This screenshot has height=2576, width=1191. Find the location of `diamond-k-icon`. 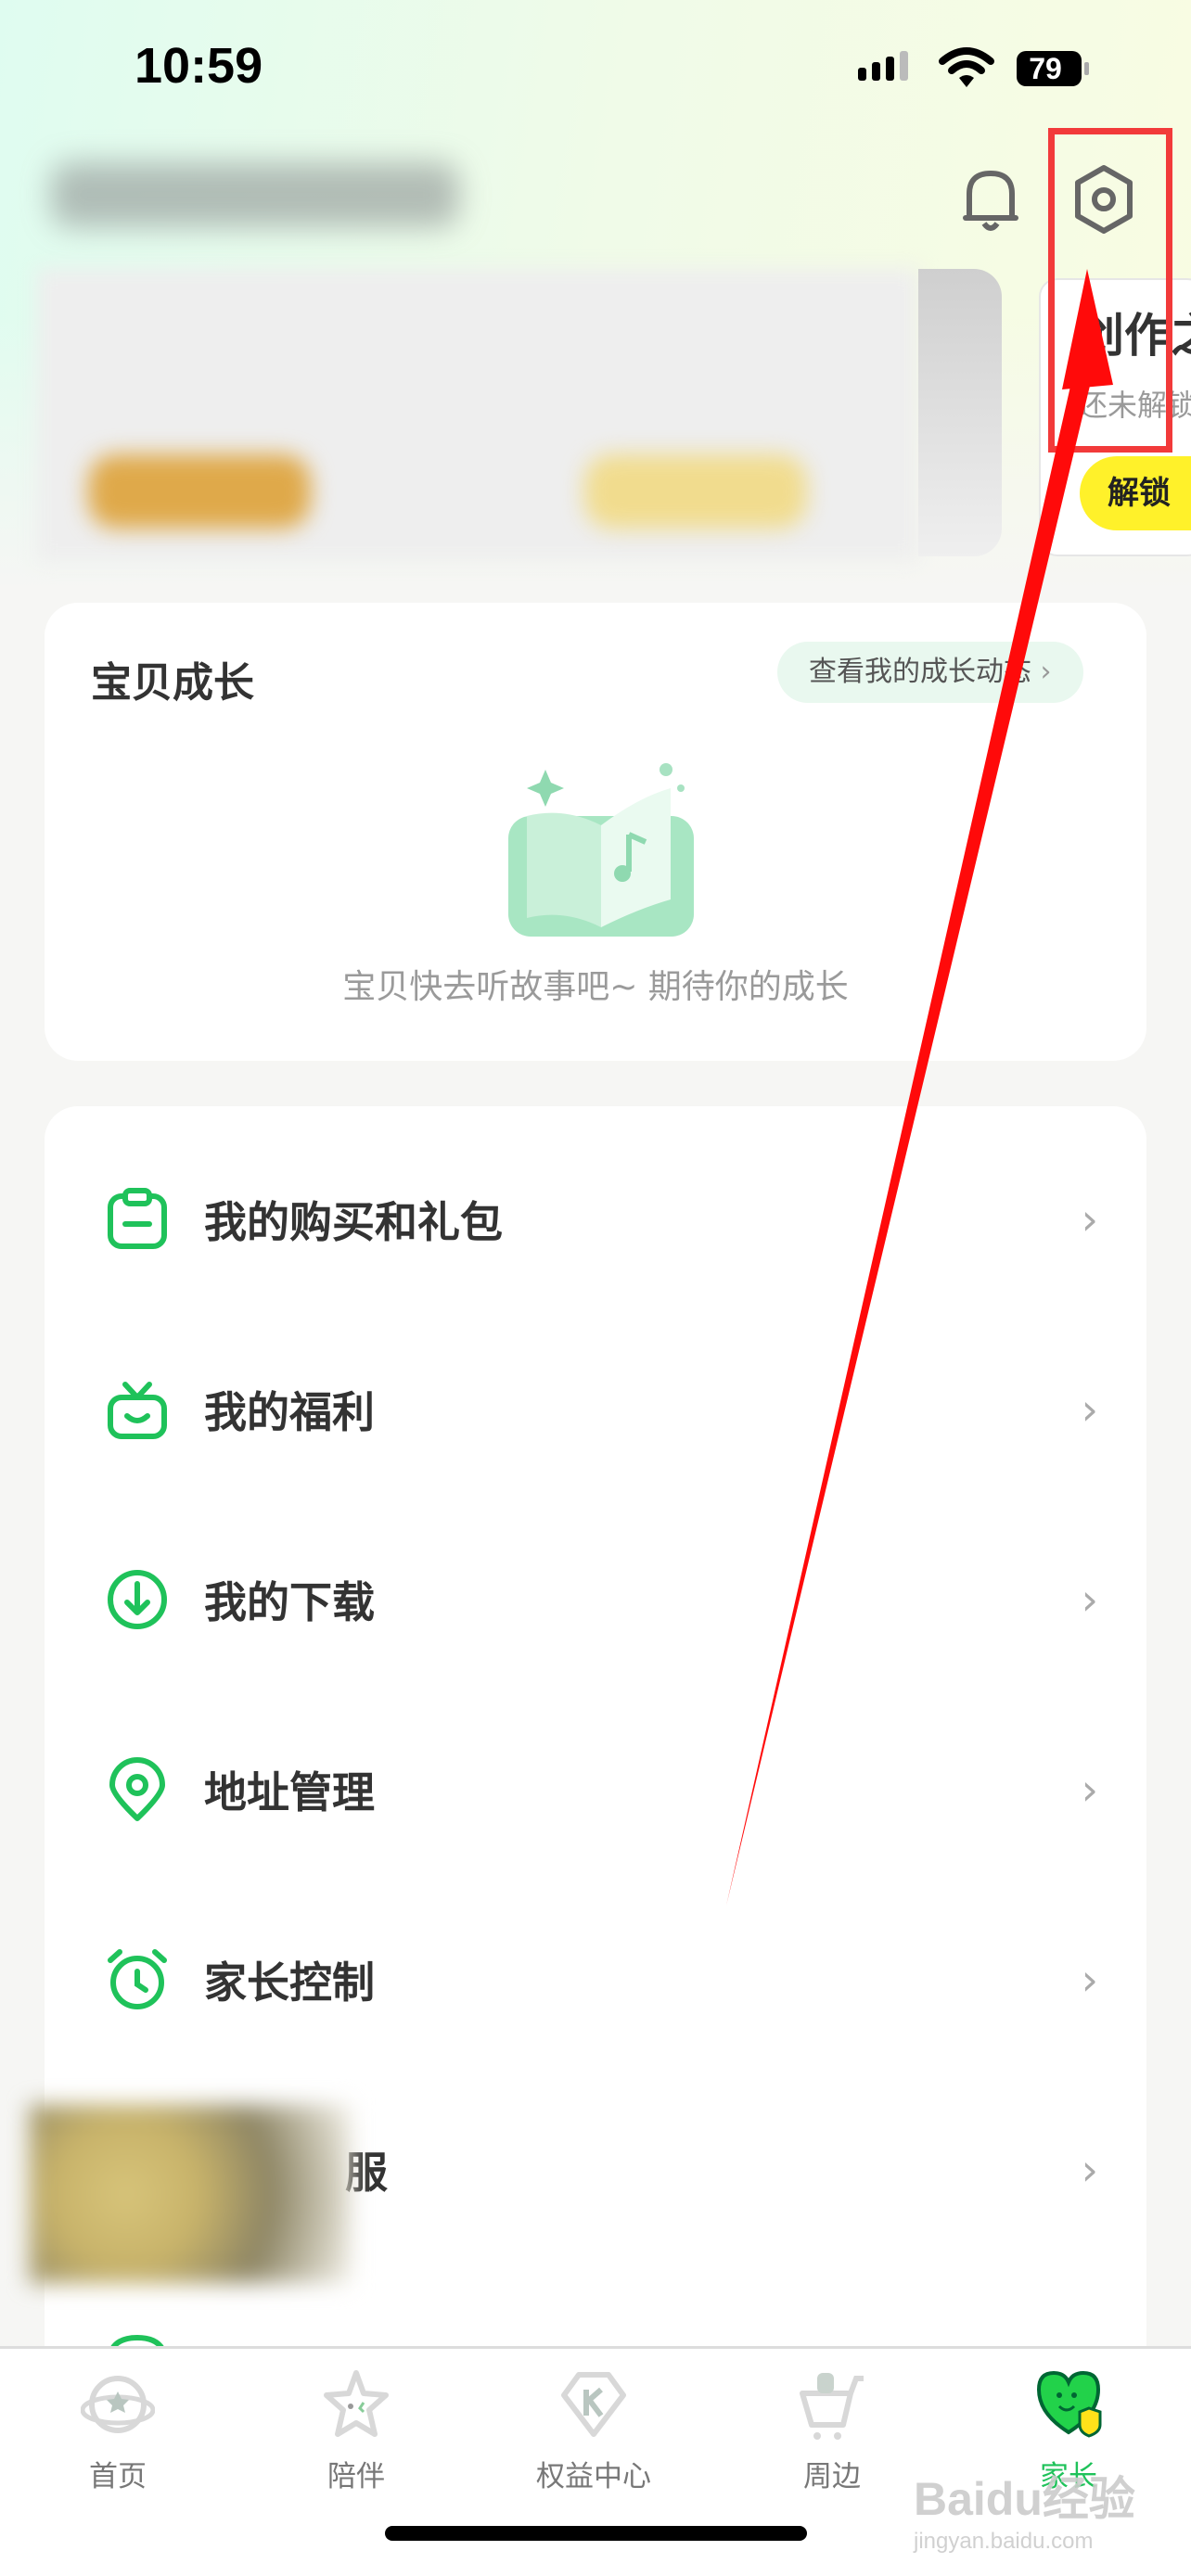

diamond-k-icon is located at coordinates (593, 2405).